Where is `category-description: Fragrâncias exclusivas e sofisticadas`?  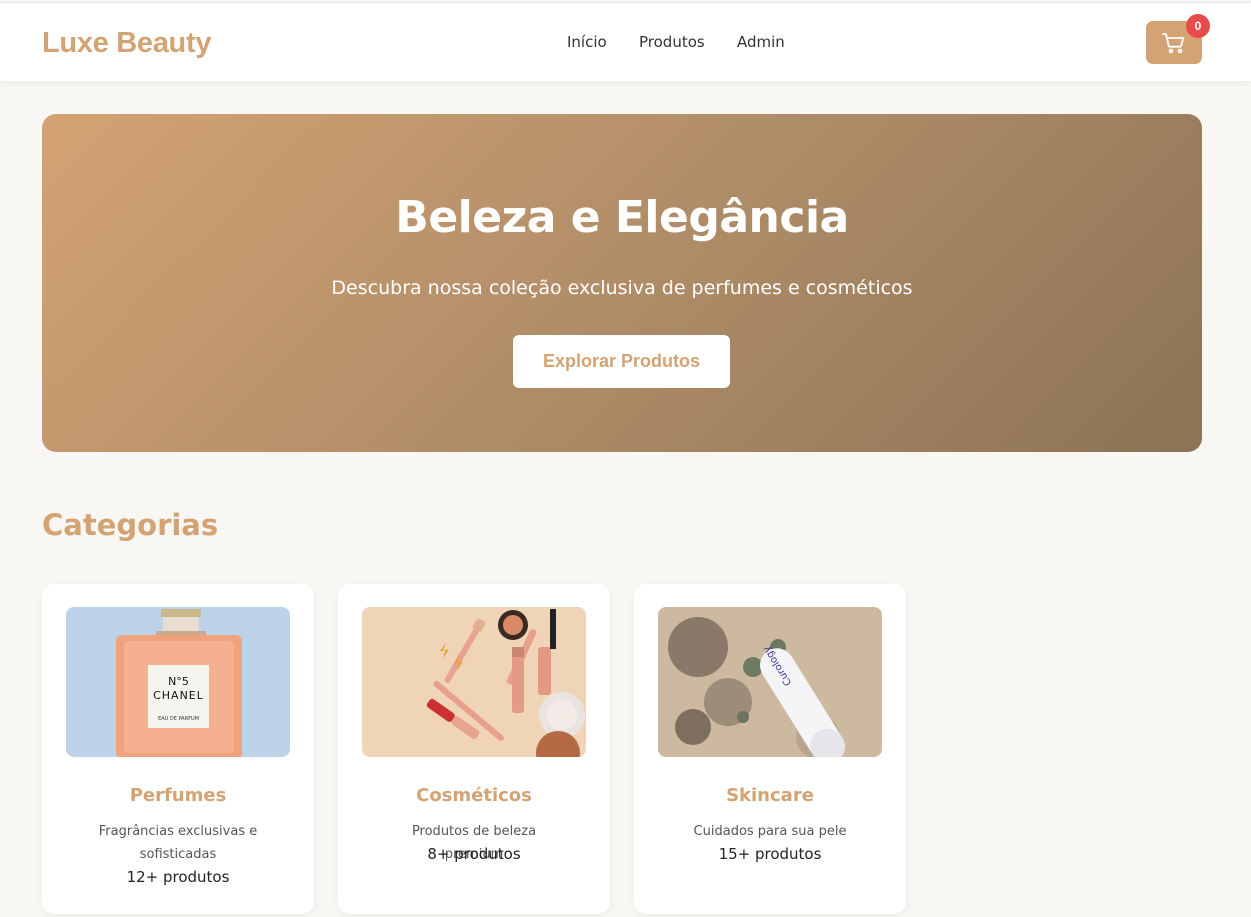 category-description: Fragrâncias exclusivas e sofisticadas is located at coordinates (178, 843).